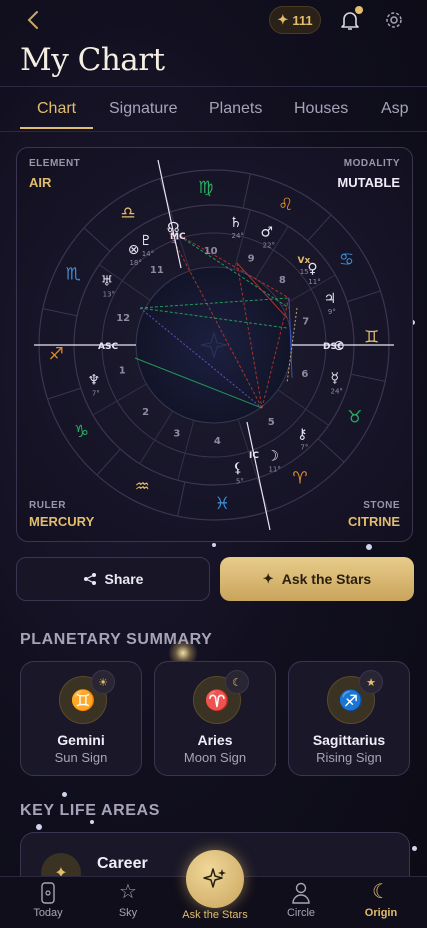 This screenshot has height=928, width=427. Describe the element at coordinates (146, 241) in the screenshot. I see `pluto-icon: ♇` at that location.